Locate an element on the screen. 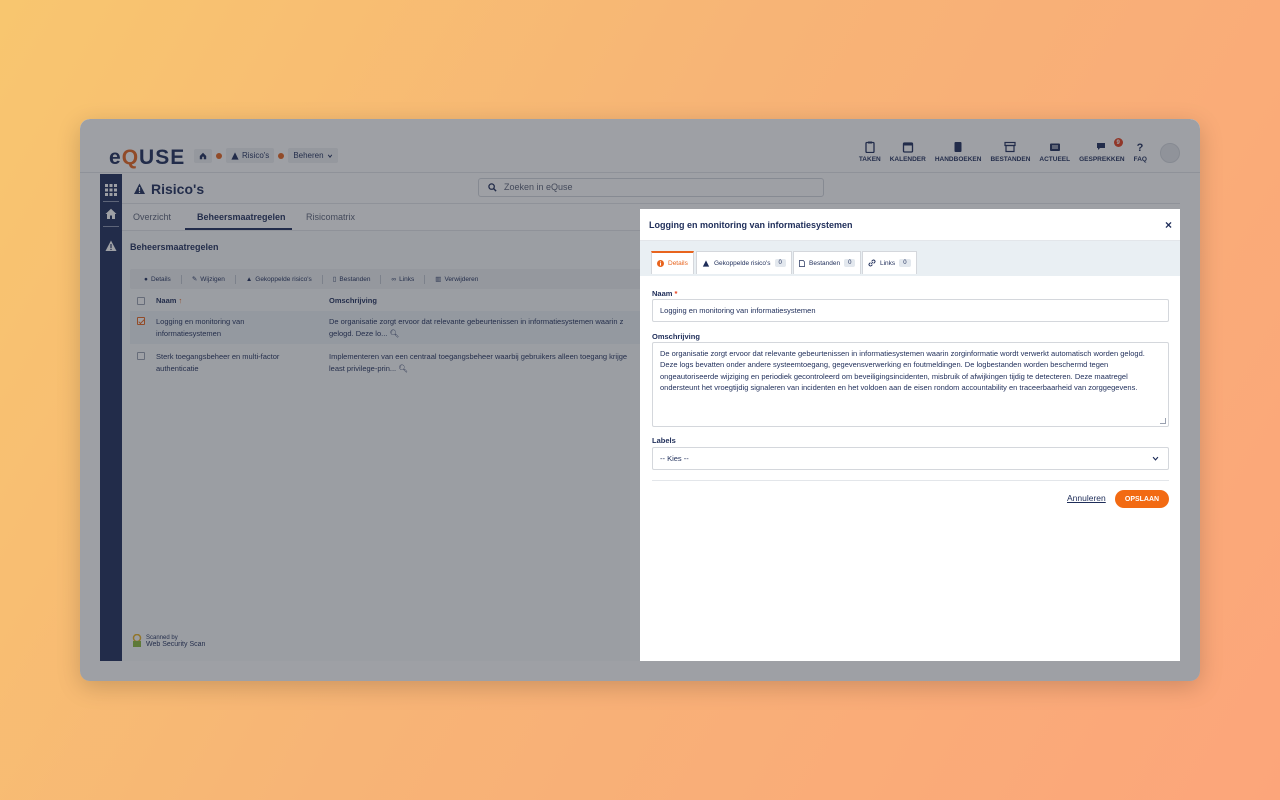 Image resolution: width=1280 pixels, height=800 pixels. info-icon is located at coordinates (660, 263).